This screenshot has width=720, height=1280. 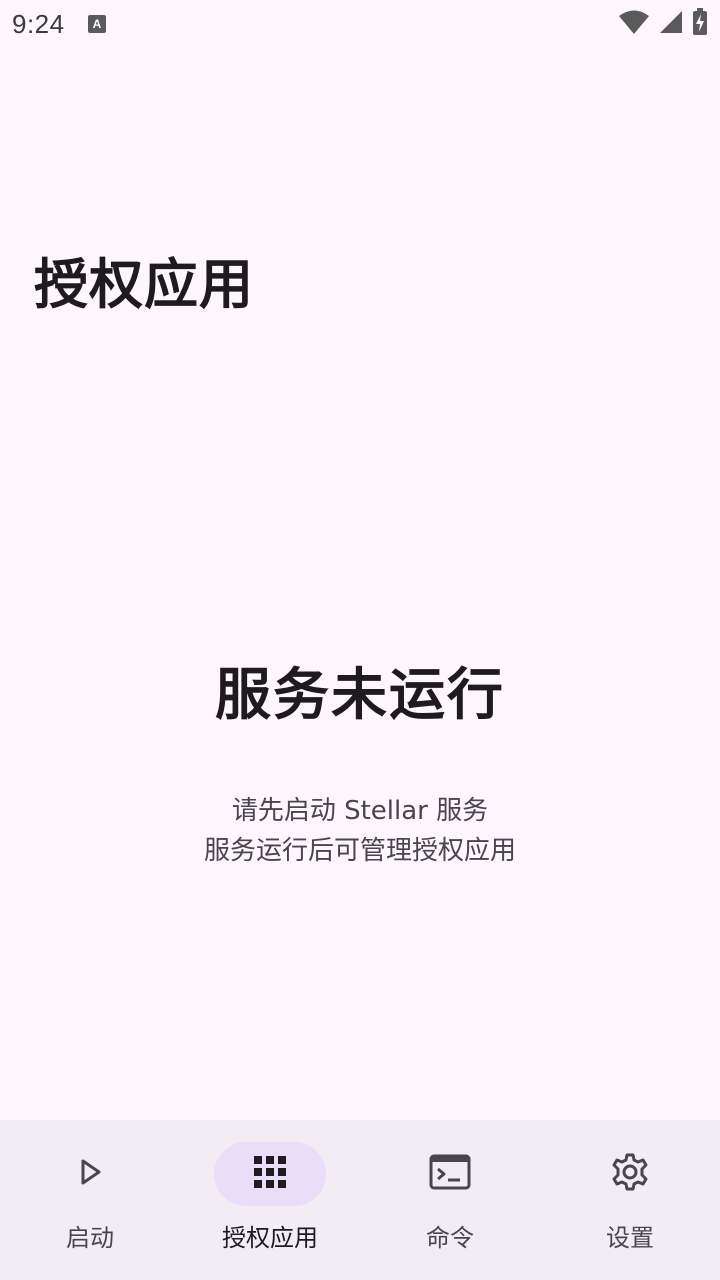 I want to click on cell-signal-icon, so click(x=671, y=24).